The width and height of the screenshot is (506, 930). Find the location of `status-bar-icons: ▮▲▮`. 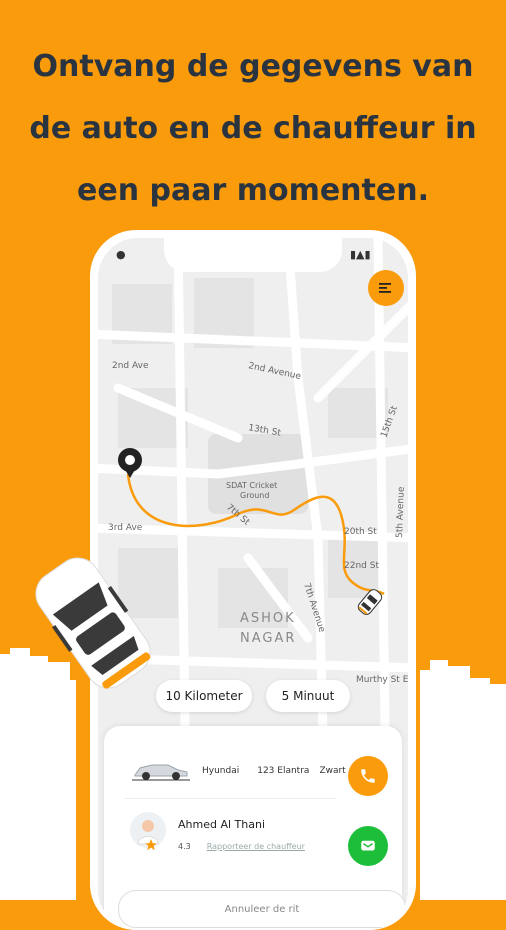

status-bar-icons: ▮▲▮ is located at coordinates (360, 254).